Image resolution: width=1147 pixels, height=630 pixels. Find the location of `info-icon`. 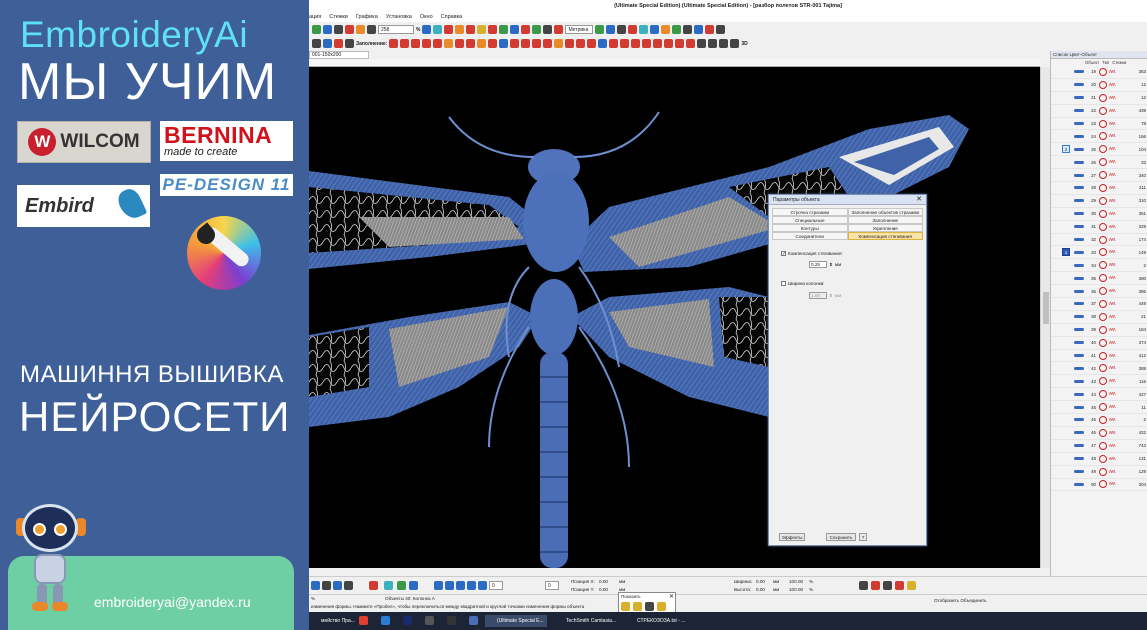

info-icon is located at coordinates (611, 29).